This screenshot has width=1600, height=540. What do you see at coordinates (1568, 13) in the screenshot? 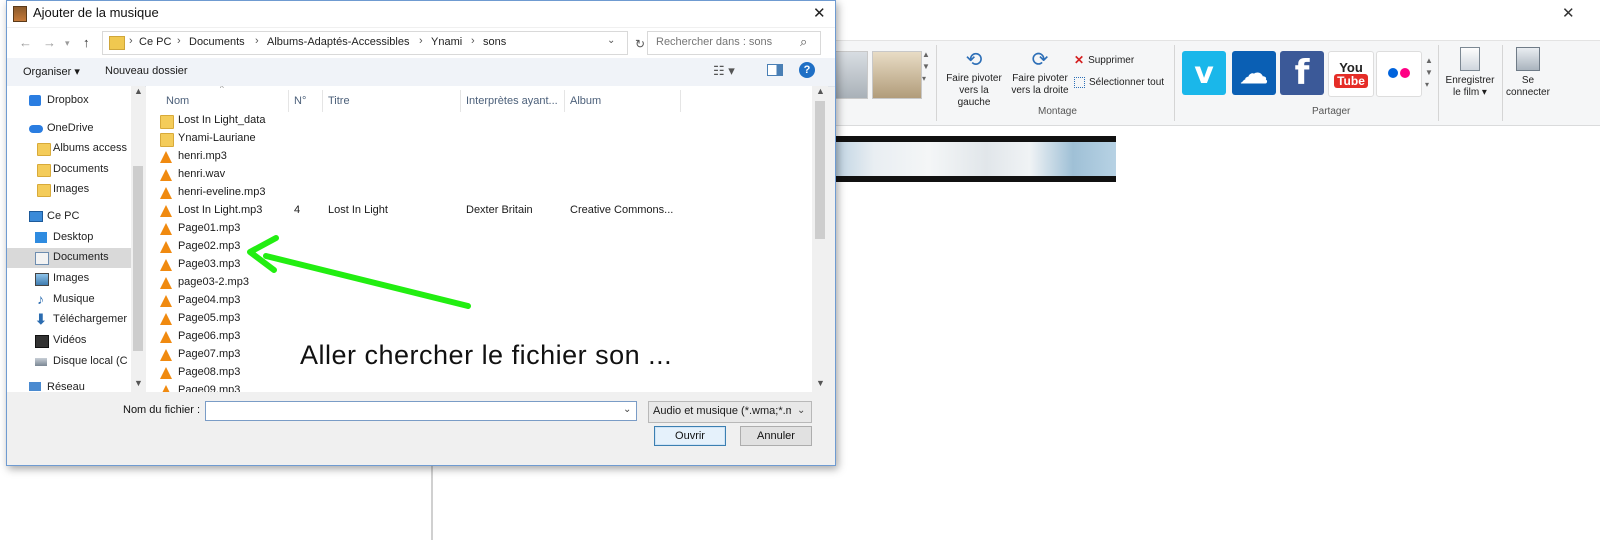
I see `app-close-icon: ✕` at bounding box center [1568, 13].